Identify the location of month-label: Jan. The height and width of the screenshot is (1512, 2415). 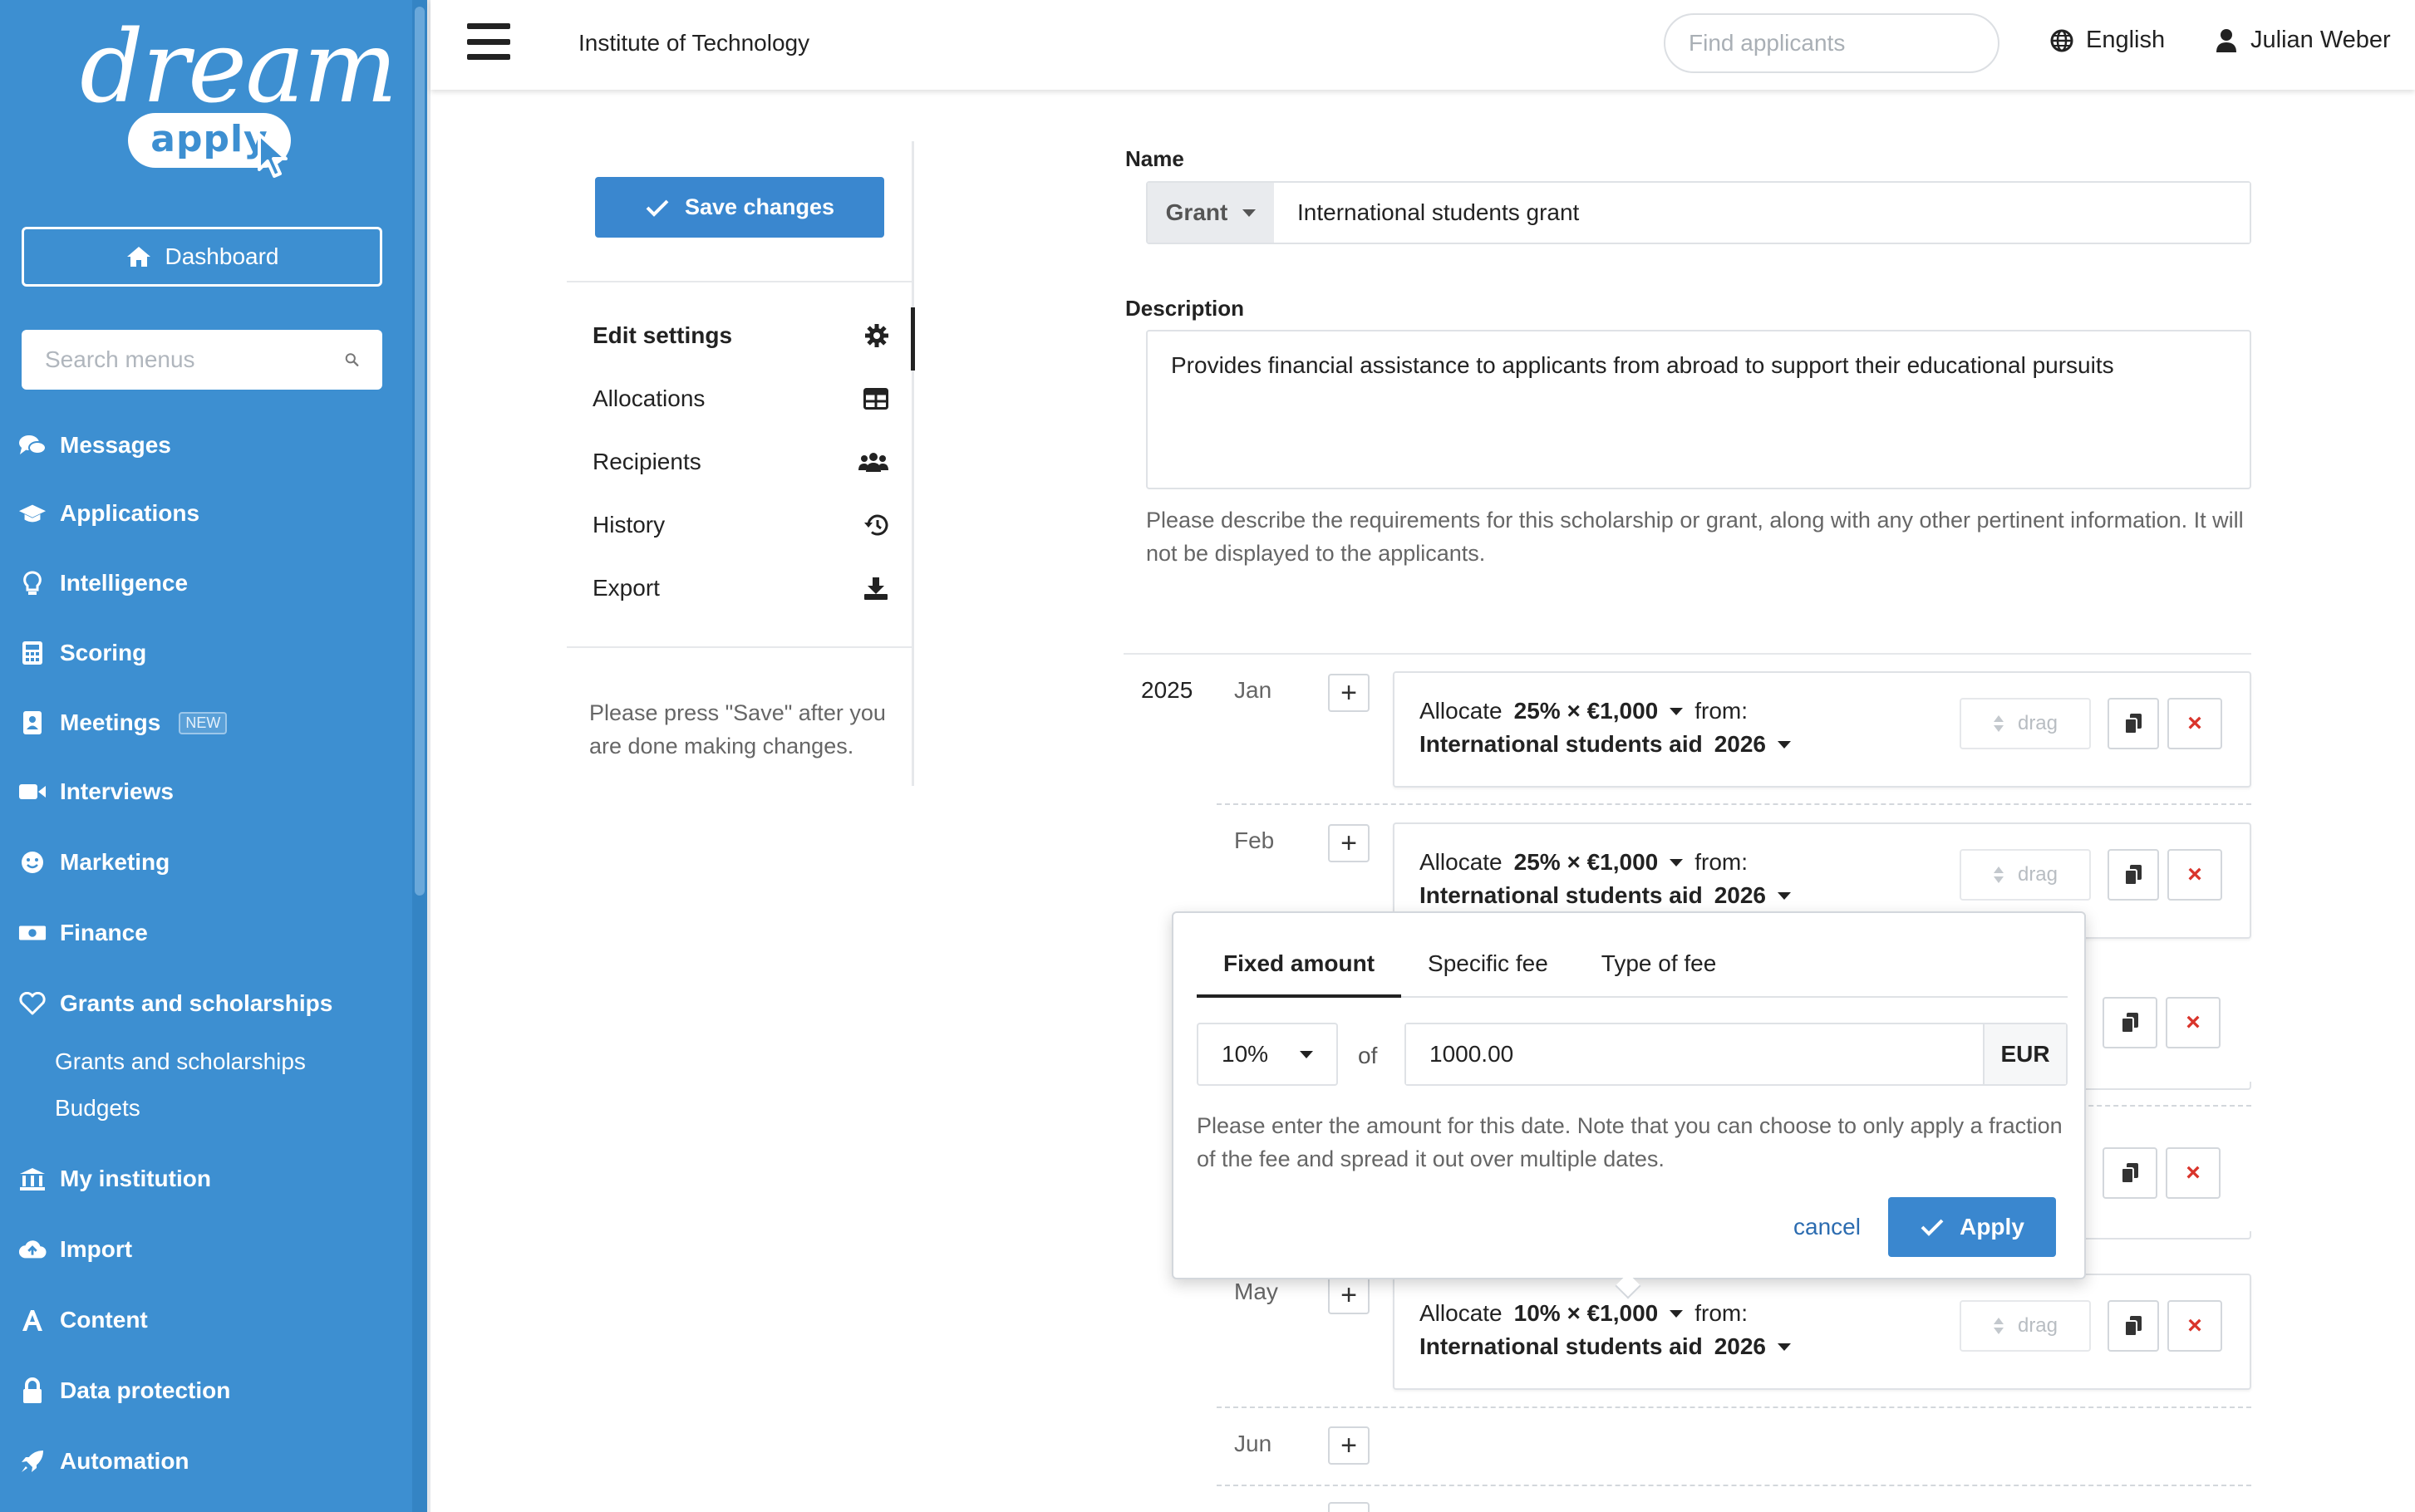
(1253, 690).